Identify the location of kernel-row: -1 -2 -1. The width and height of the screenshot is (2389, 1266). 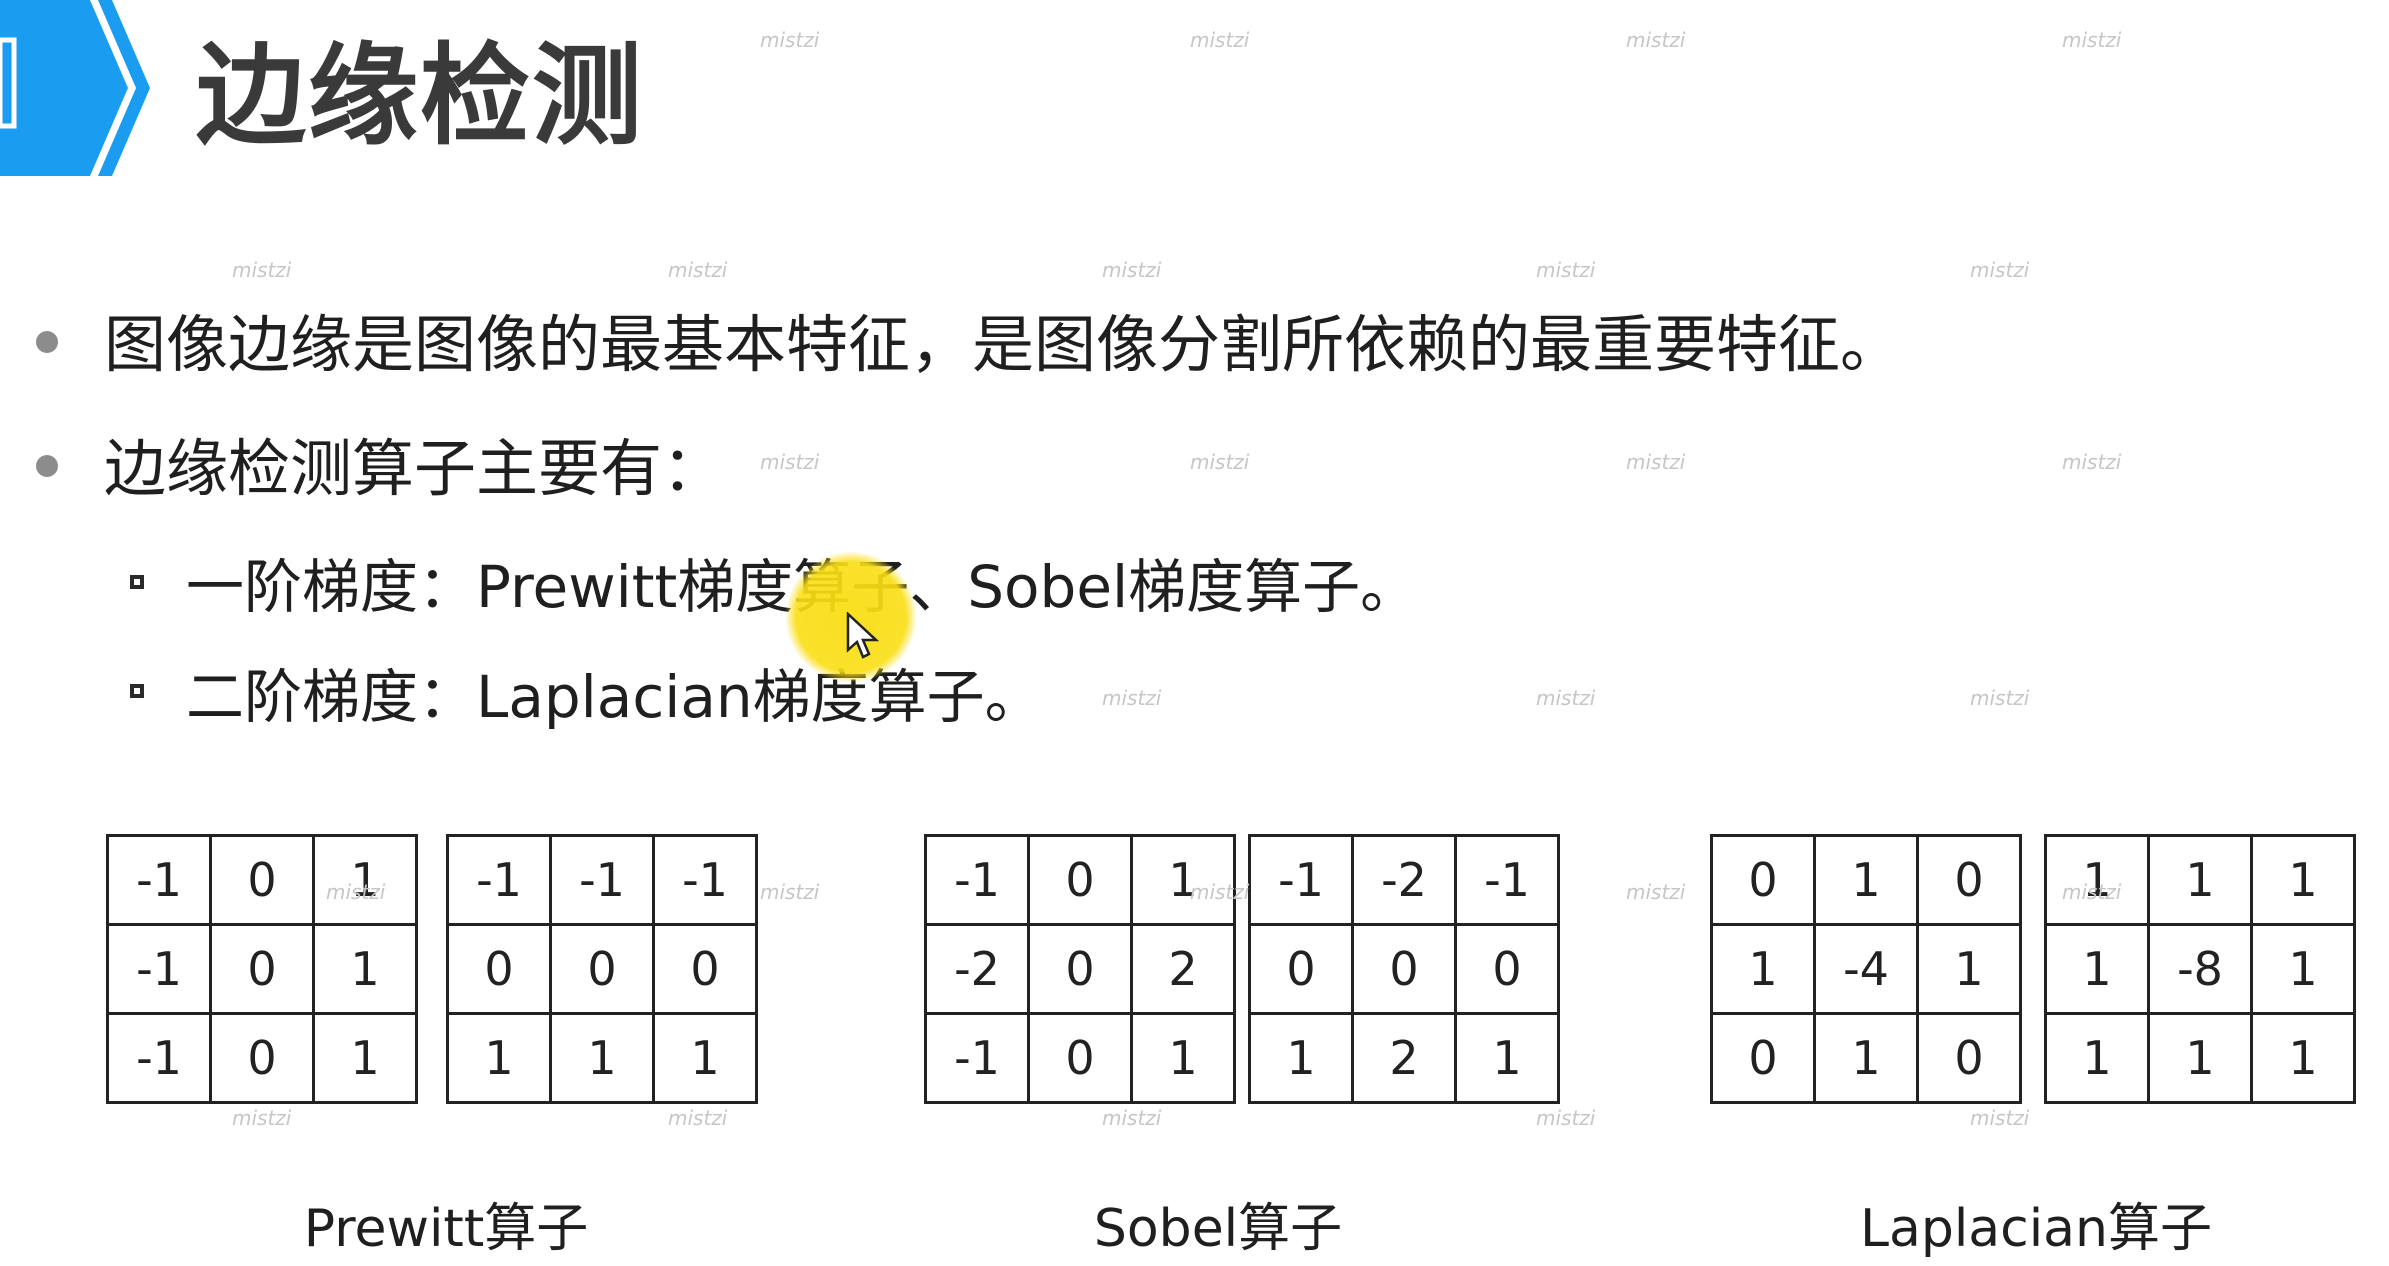
(1404, 880).